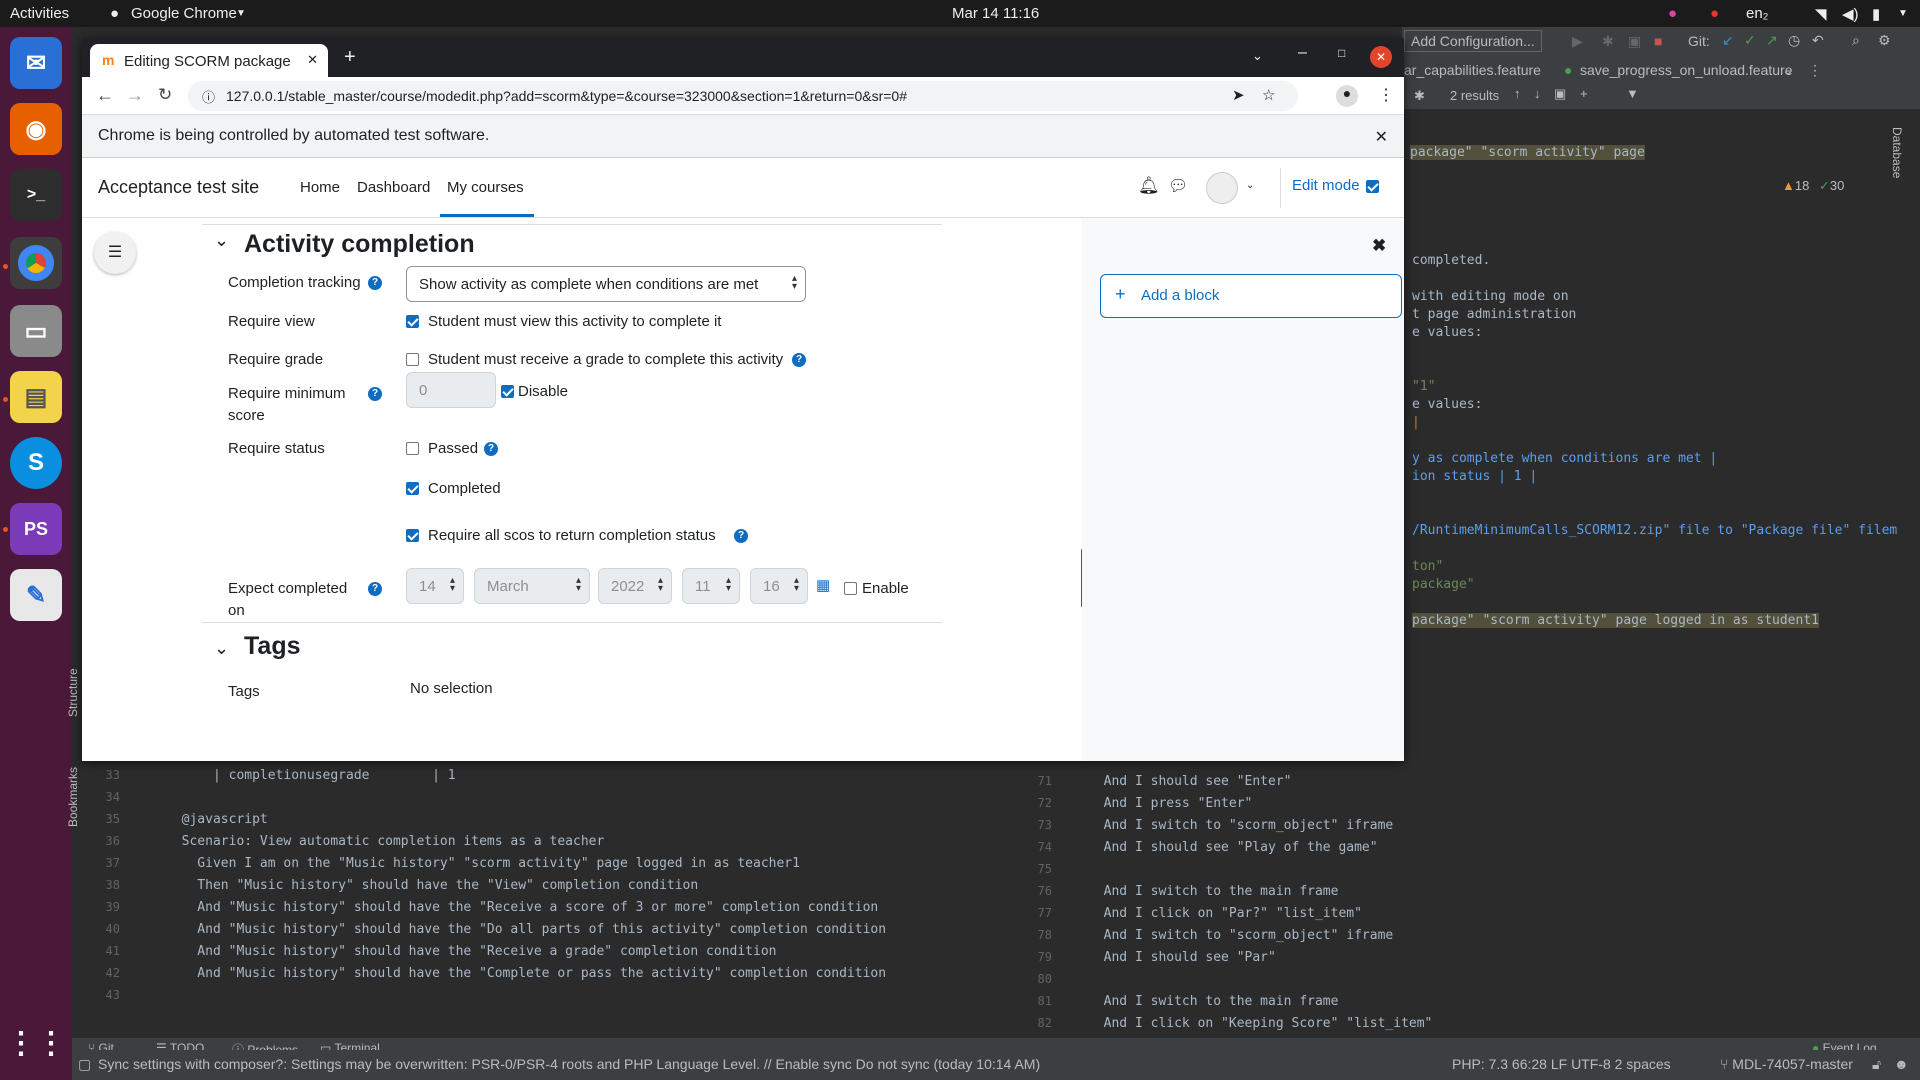  What do you see at coordinates (36, 397) in the screenshot?
I see `sticky-notes-icon: ▤` at bounding box center [36, 397].